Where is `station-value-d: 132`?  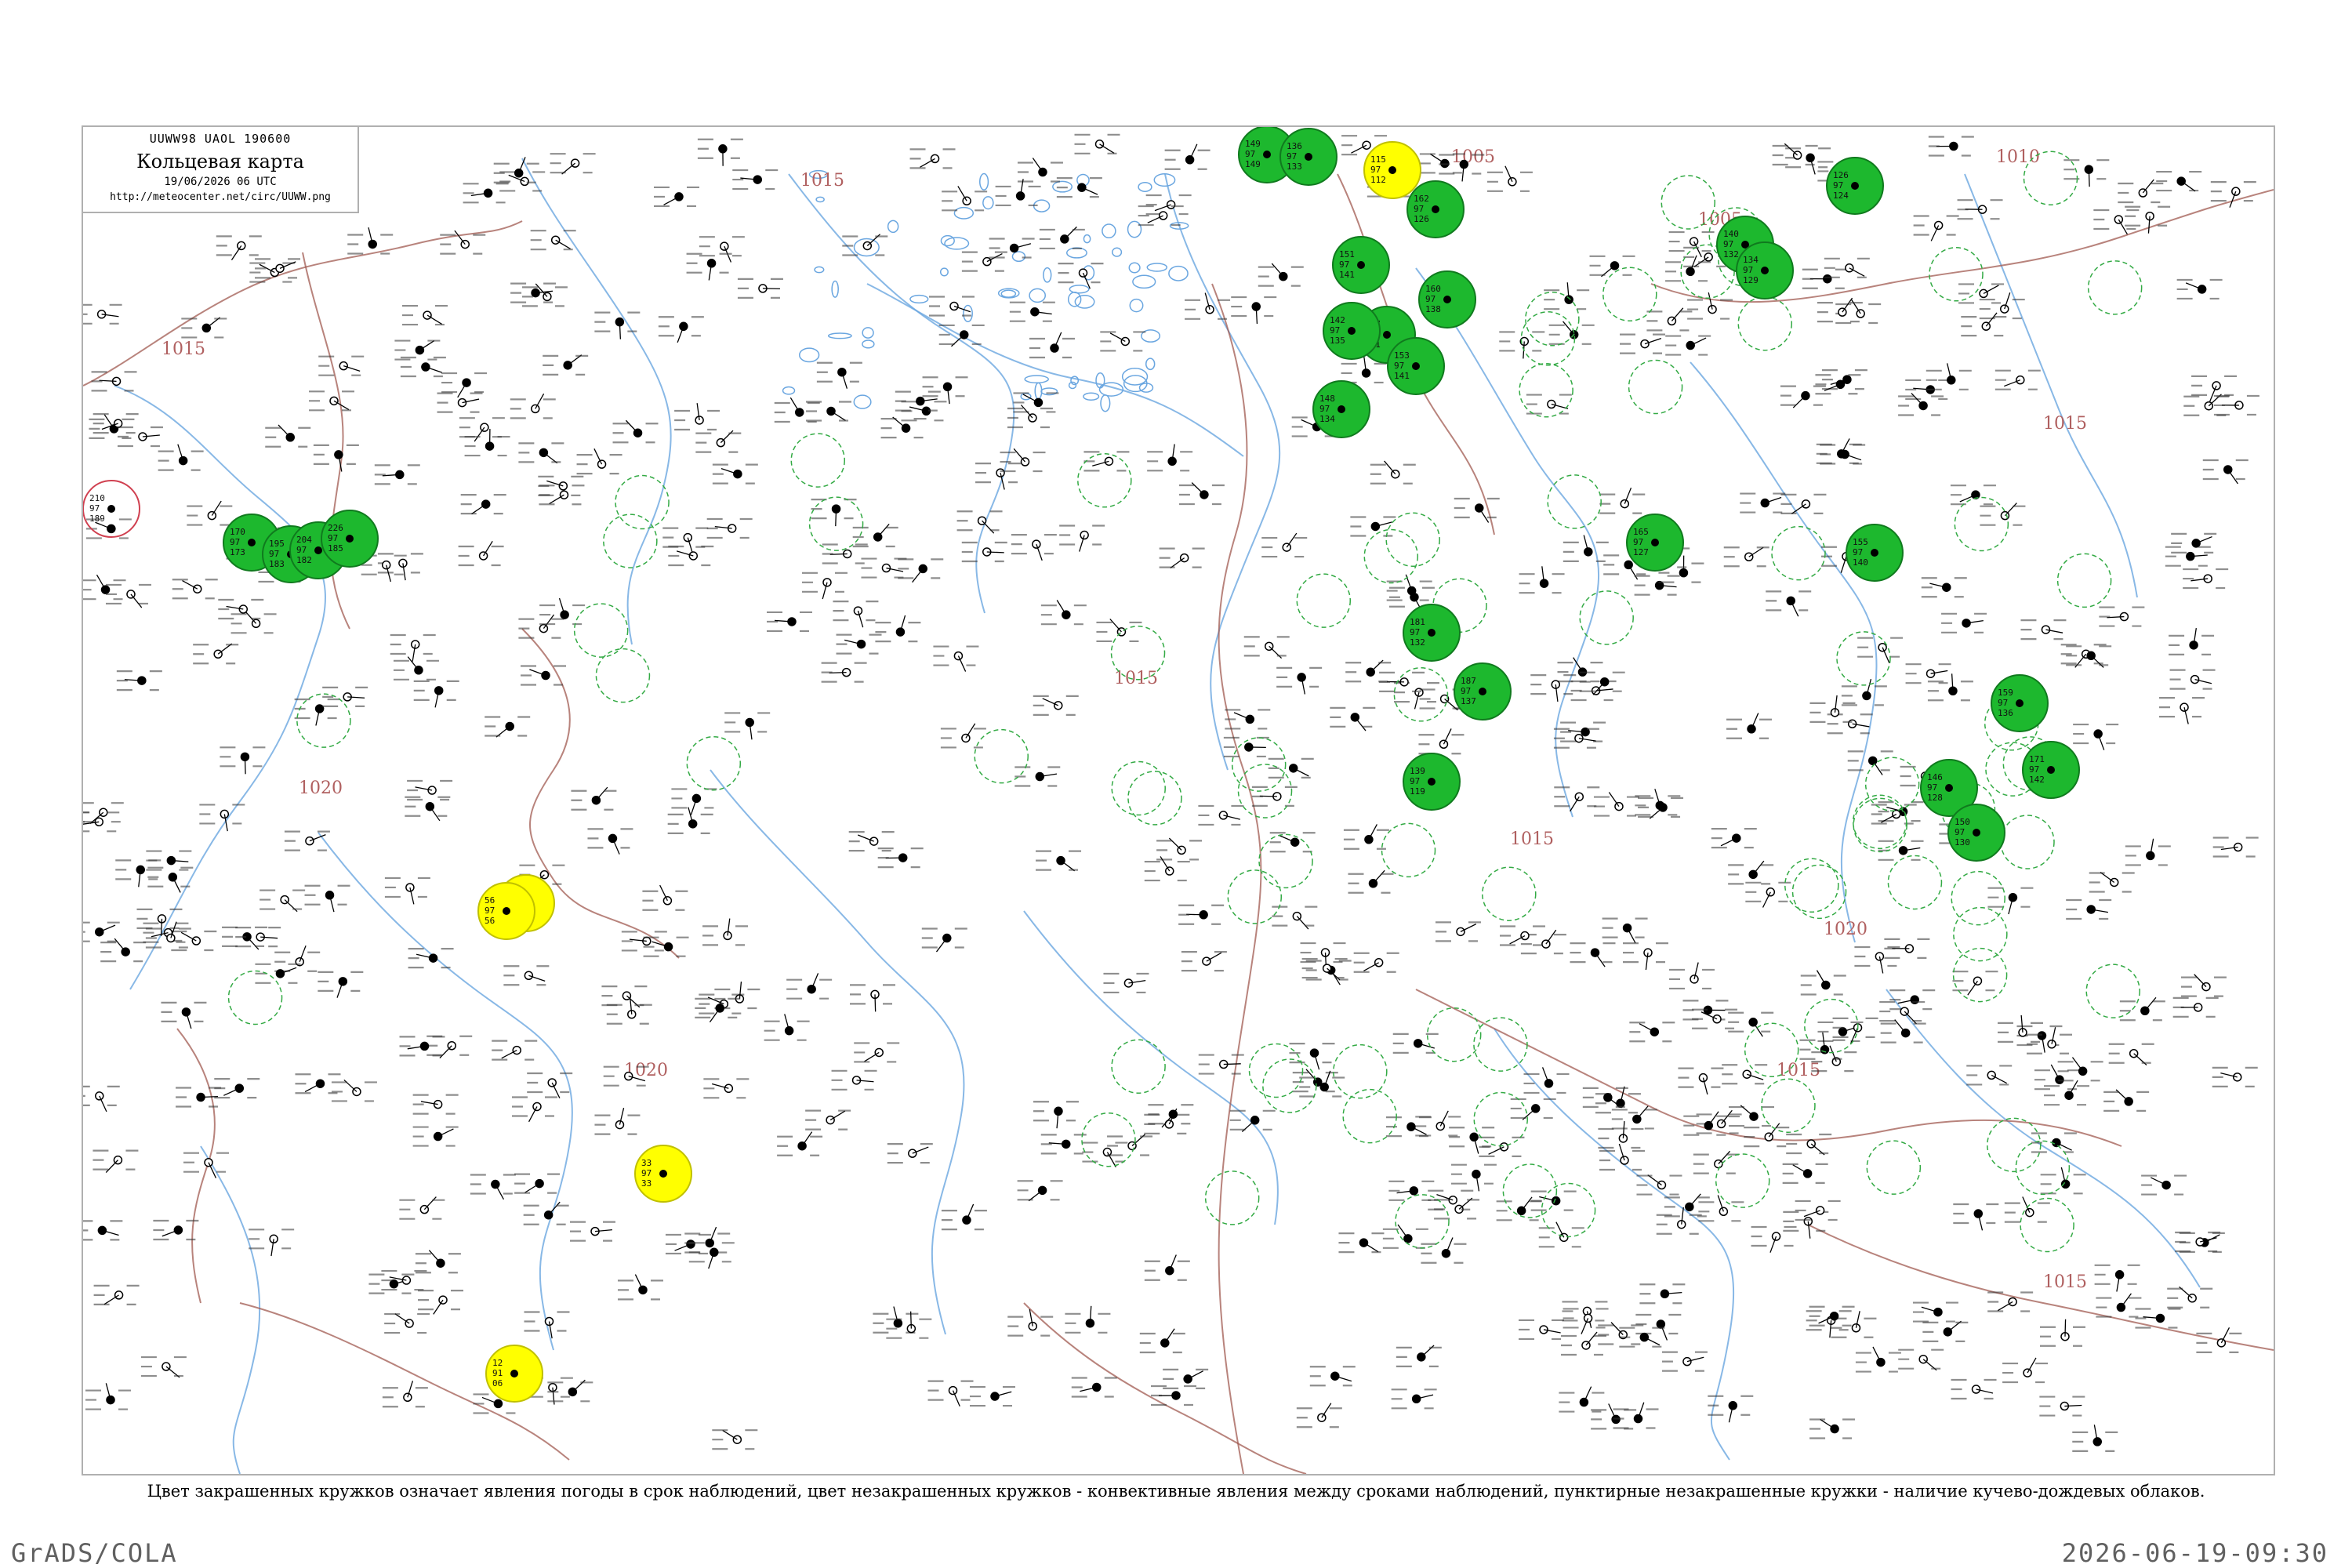 station-value-d: 132 is located at coordinates (1417, 642).